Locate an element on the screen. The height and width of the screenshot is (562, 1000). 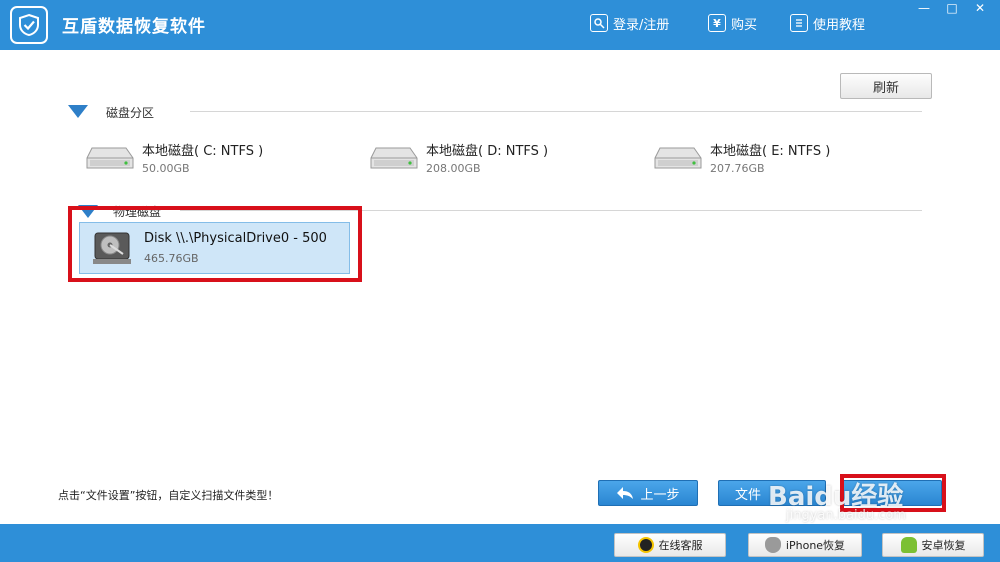
qq-icon is located at coordinates (645, 545).